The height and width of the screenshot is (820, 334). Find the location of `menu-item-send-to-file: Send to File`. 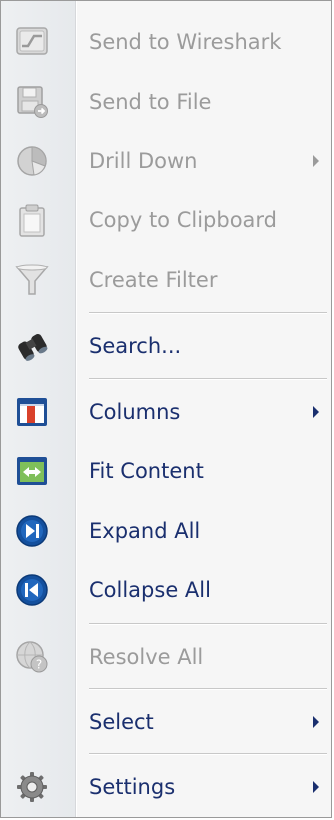

menu-item-send-to-file: Send to File is located at coordinates (166, 102).